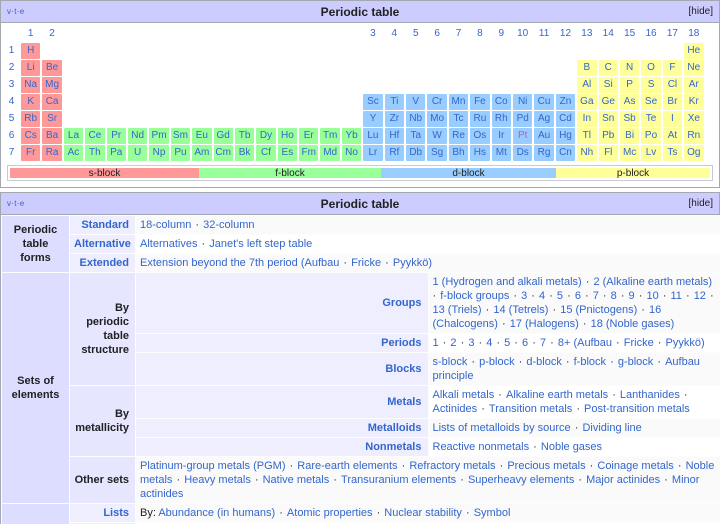 The height and width of the screenshot is (524, 720). What do you see at coordinates (502, 428) in the screenshot?
I see `navbox-link: Lists of metalloids by source` at bounding box center [502, 428].